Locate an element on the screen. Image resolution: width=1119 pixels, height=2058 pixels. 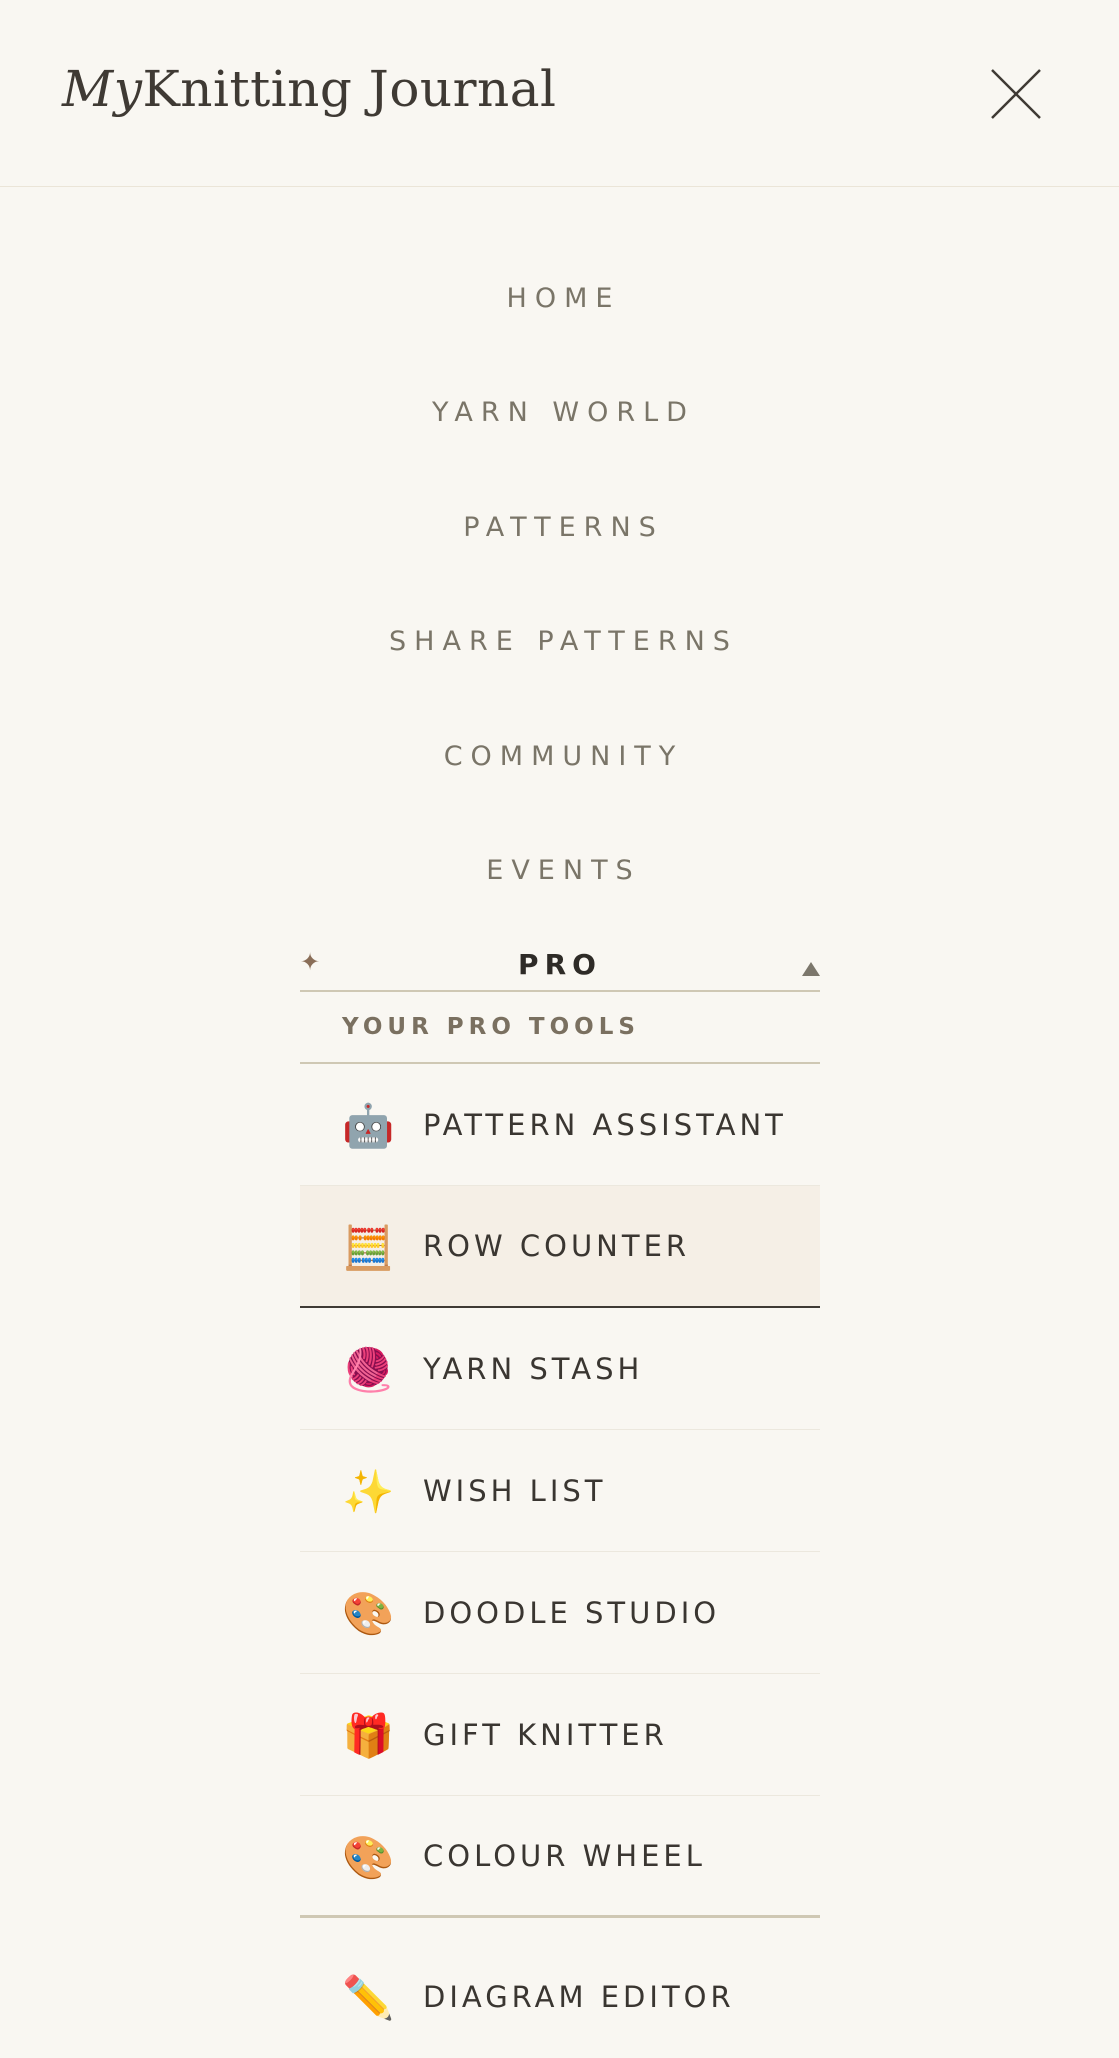
tool-label: DOODLE STUDIO is located at coordinates (572, 1612).